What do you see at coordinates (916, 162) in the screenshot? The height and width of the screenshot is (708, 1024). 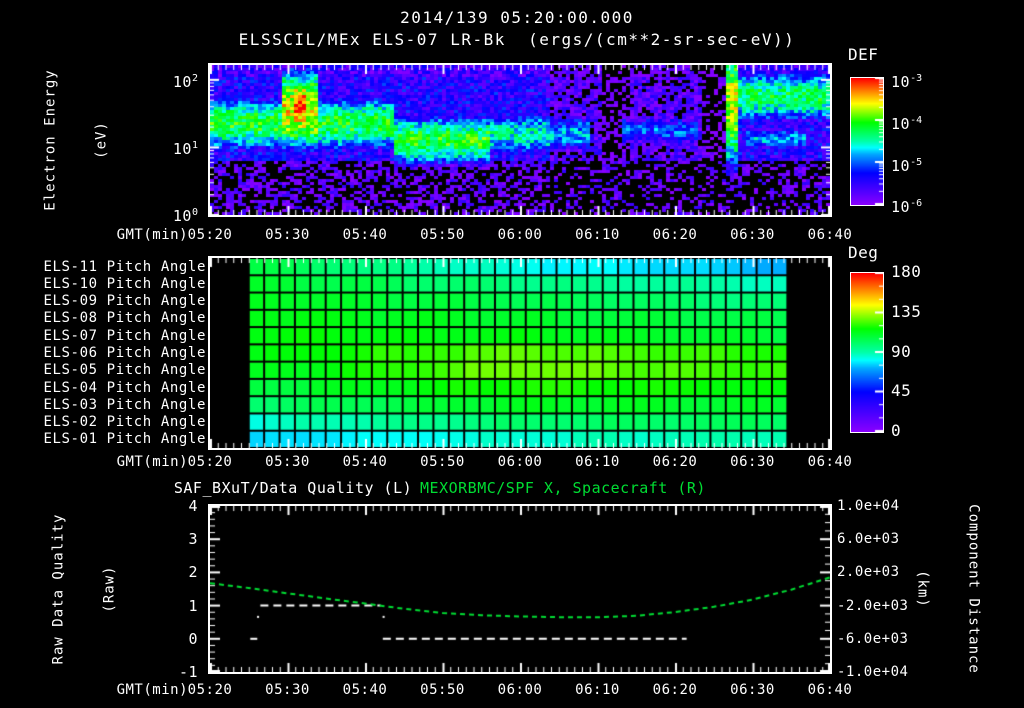 I see `def-tick-label-exp: -5` at bounding box center [916, 162].